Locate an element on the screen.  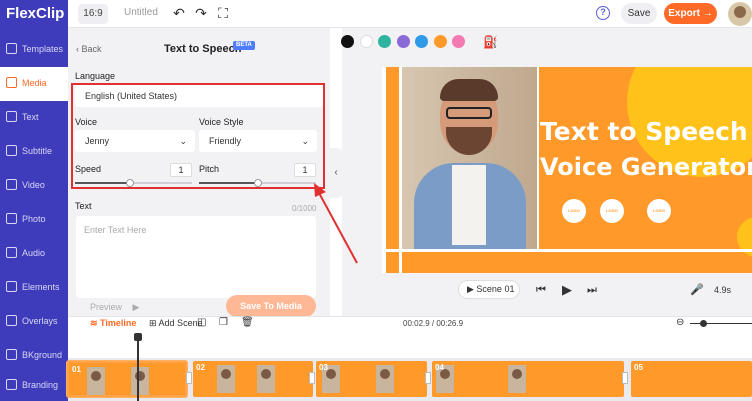
sidebar-item-label: Subtitle is located at coordinates (37, 151).